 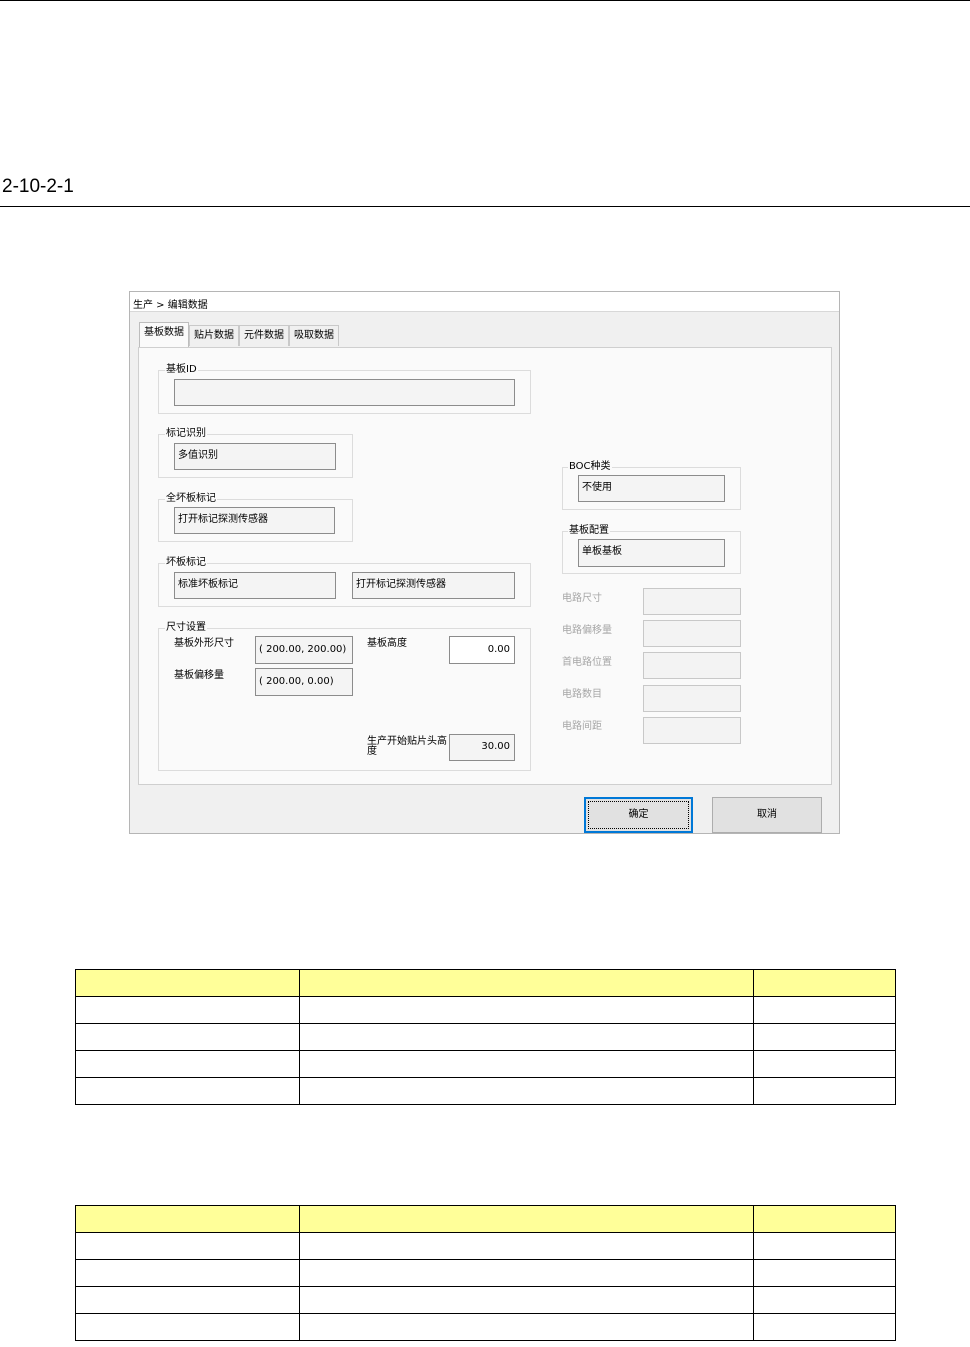 What do you see at coordinates (589, 531) in the screenshot?
I see `board-config-label: 基板配置` at bounding box center [589, 531].